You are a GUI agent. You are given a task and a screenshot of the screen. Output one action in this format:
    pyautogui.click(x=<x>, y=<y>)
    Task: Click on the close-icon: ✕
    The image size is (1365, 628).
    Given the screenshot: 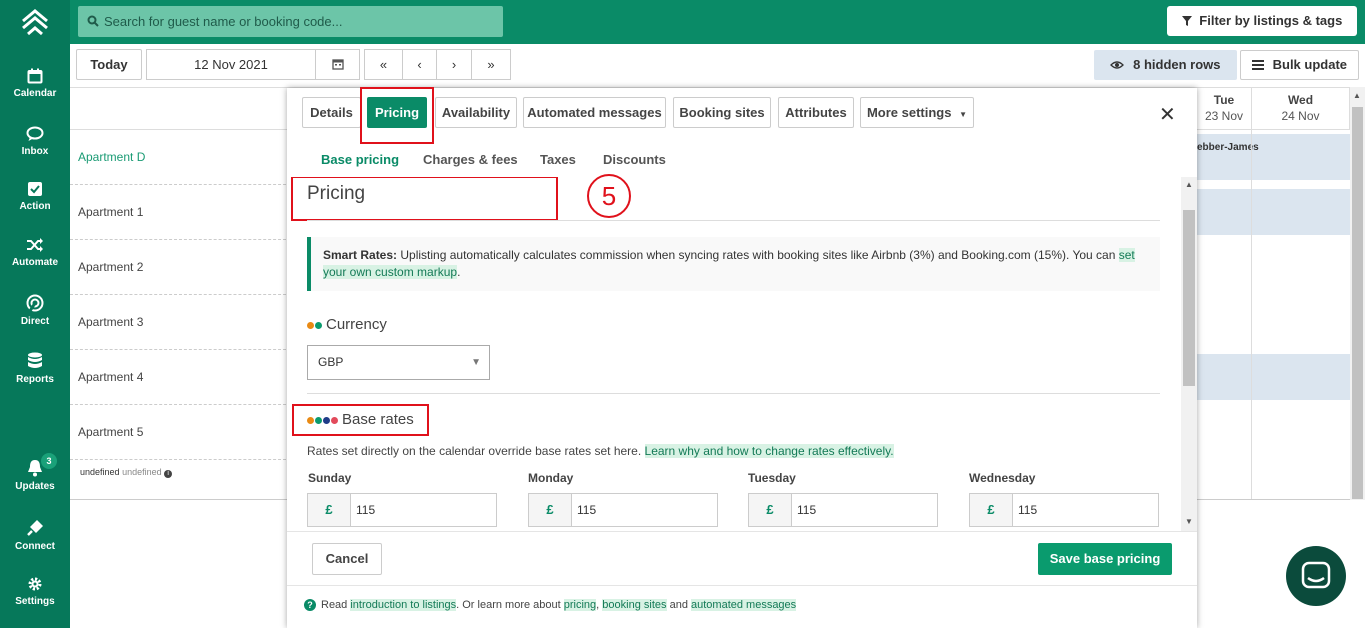 What is the action you would take?
    pyautogui.click(x=1167, y=114)
    